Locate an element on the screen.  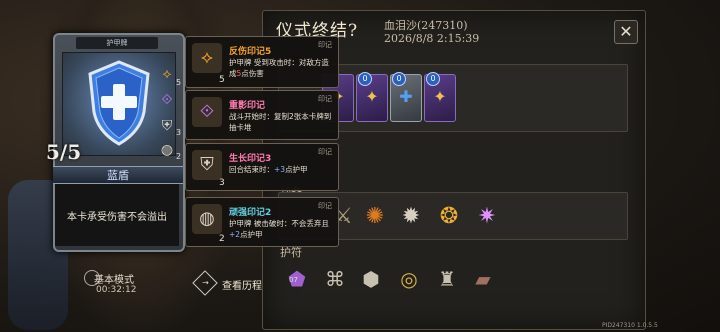
result-datetime: 2026/8/8 2:15:39 is located at coordinates (432, 38).